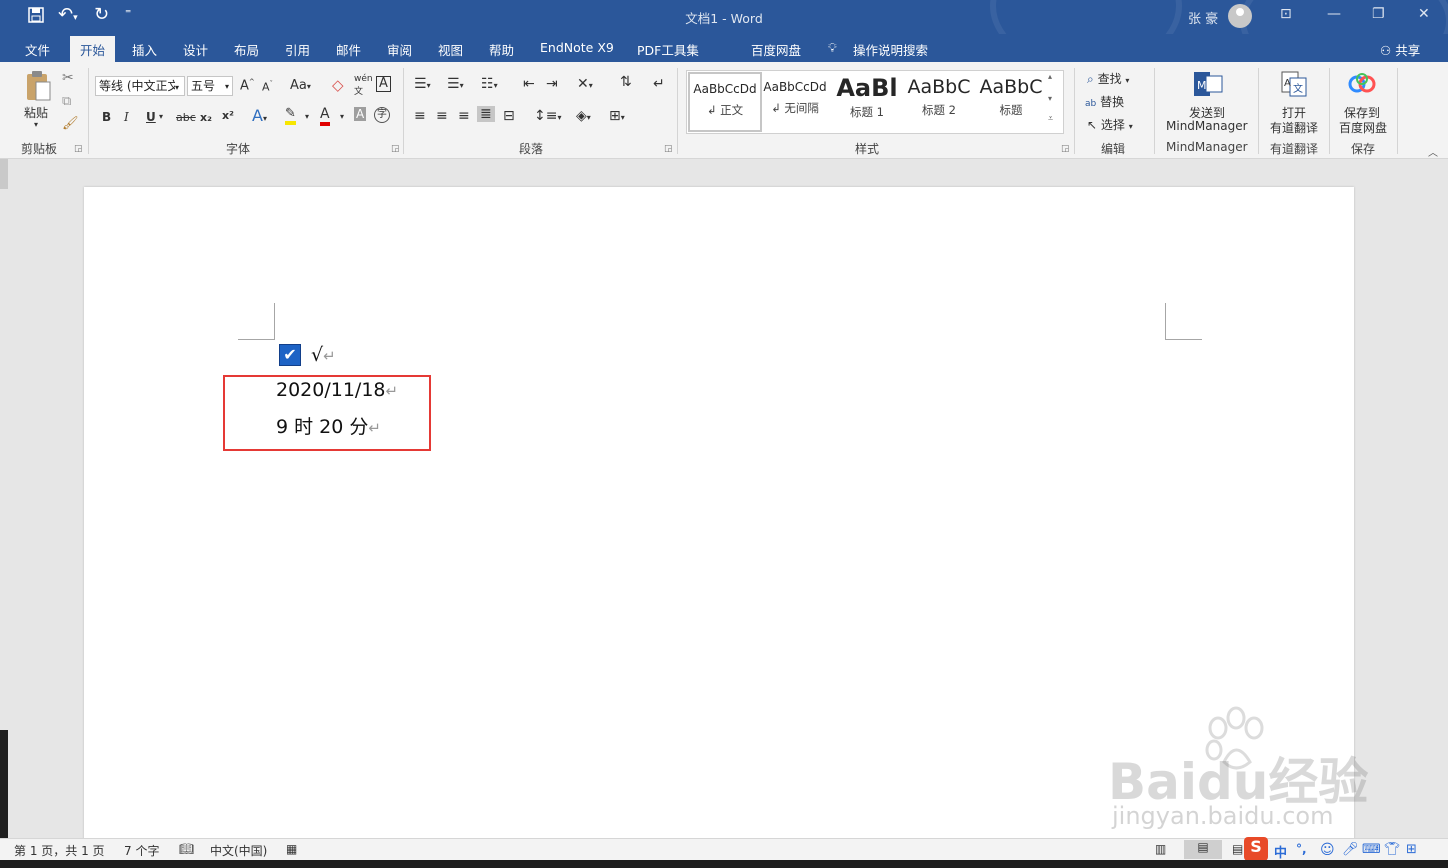  I want to click on tab-layout: 布局, so click(246, 49).